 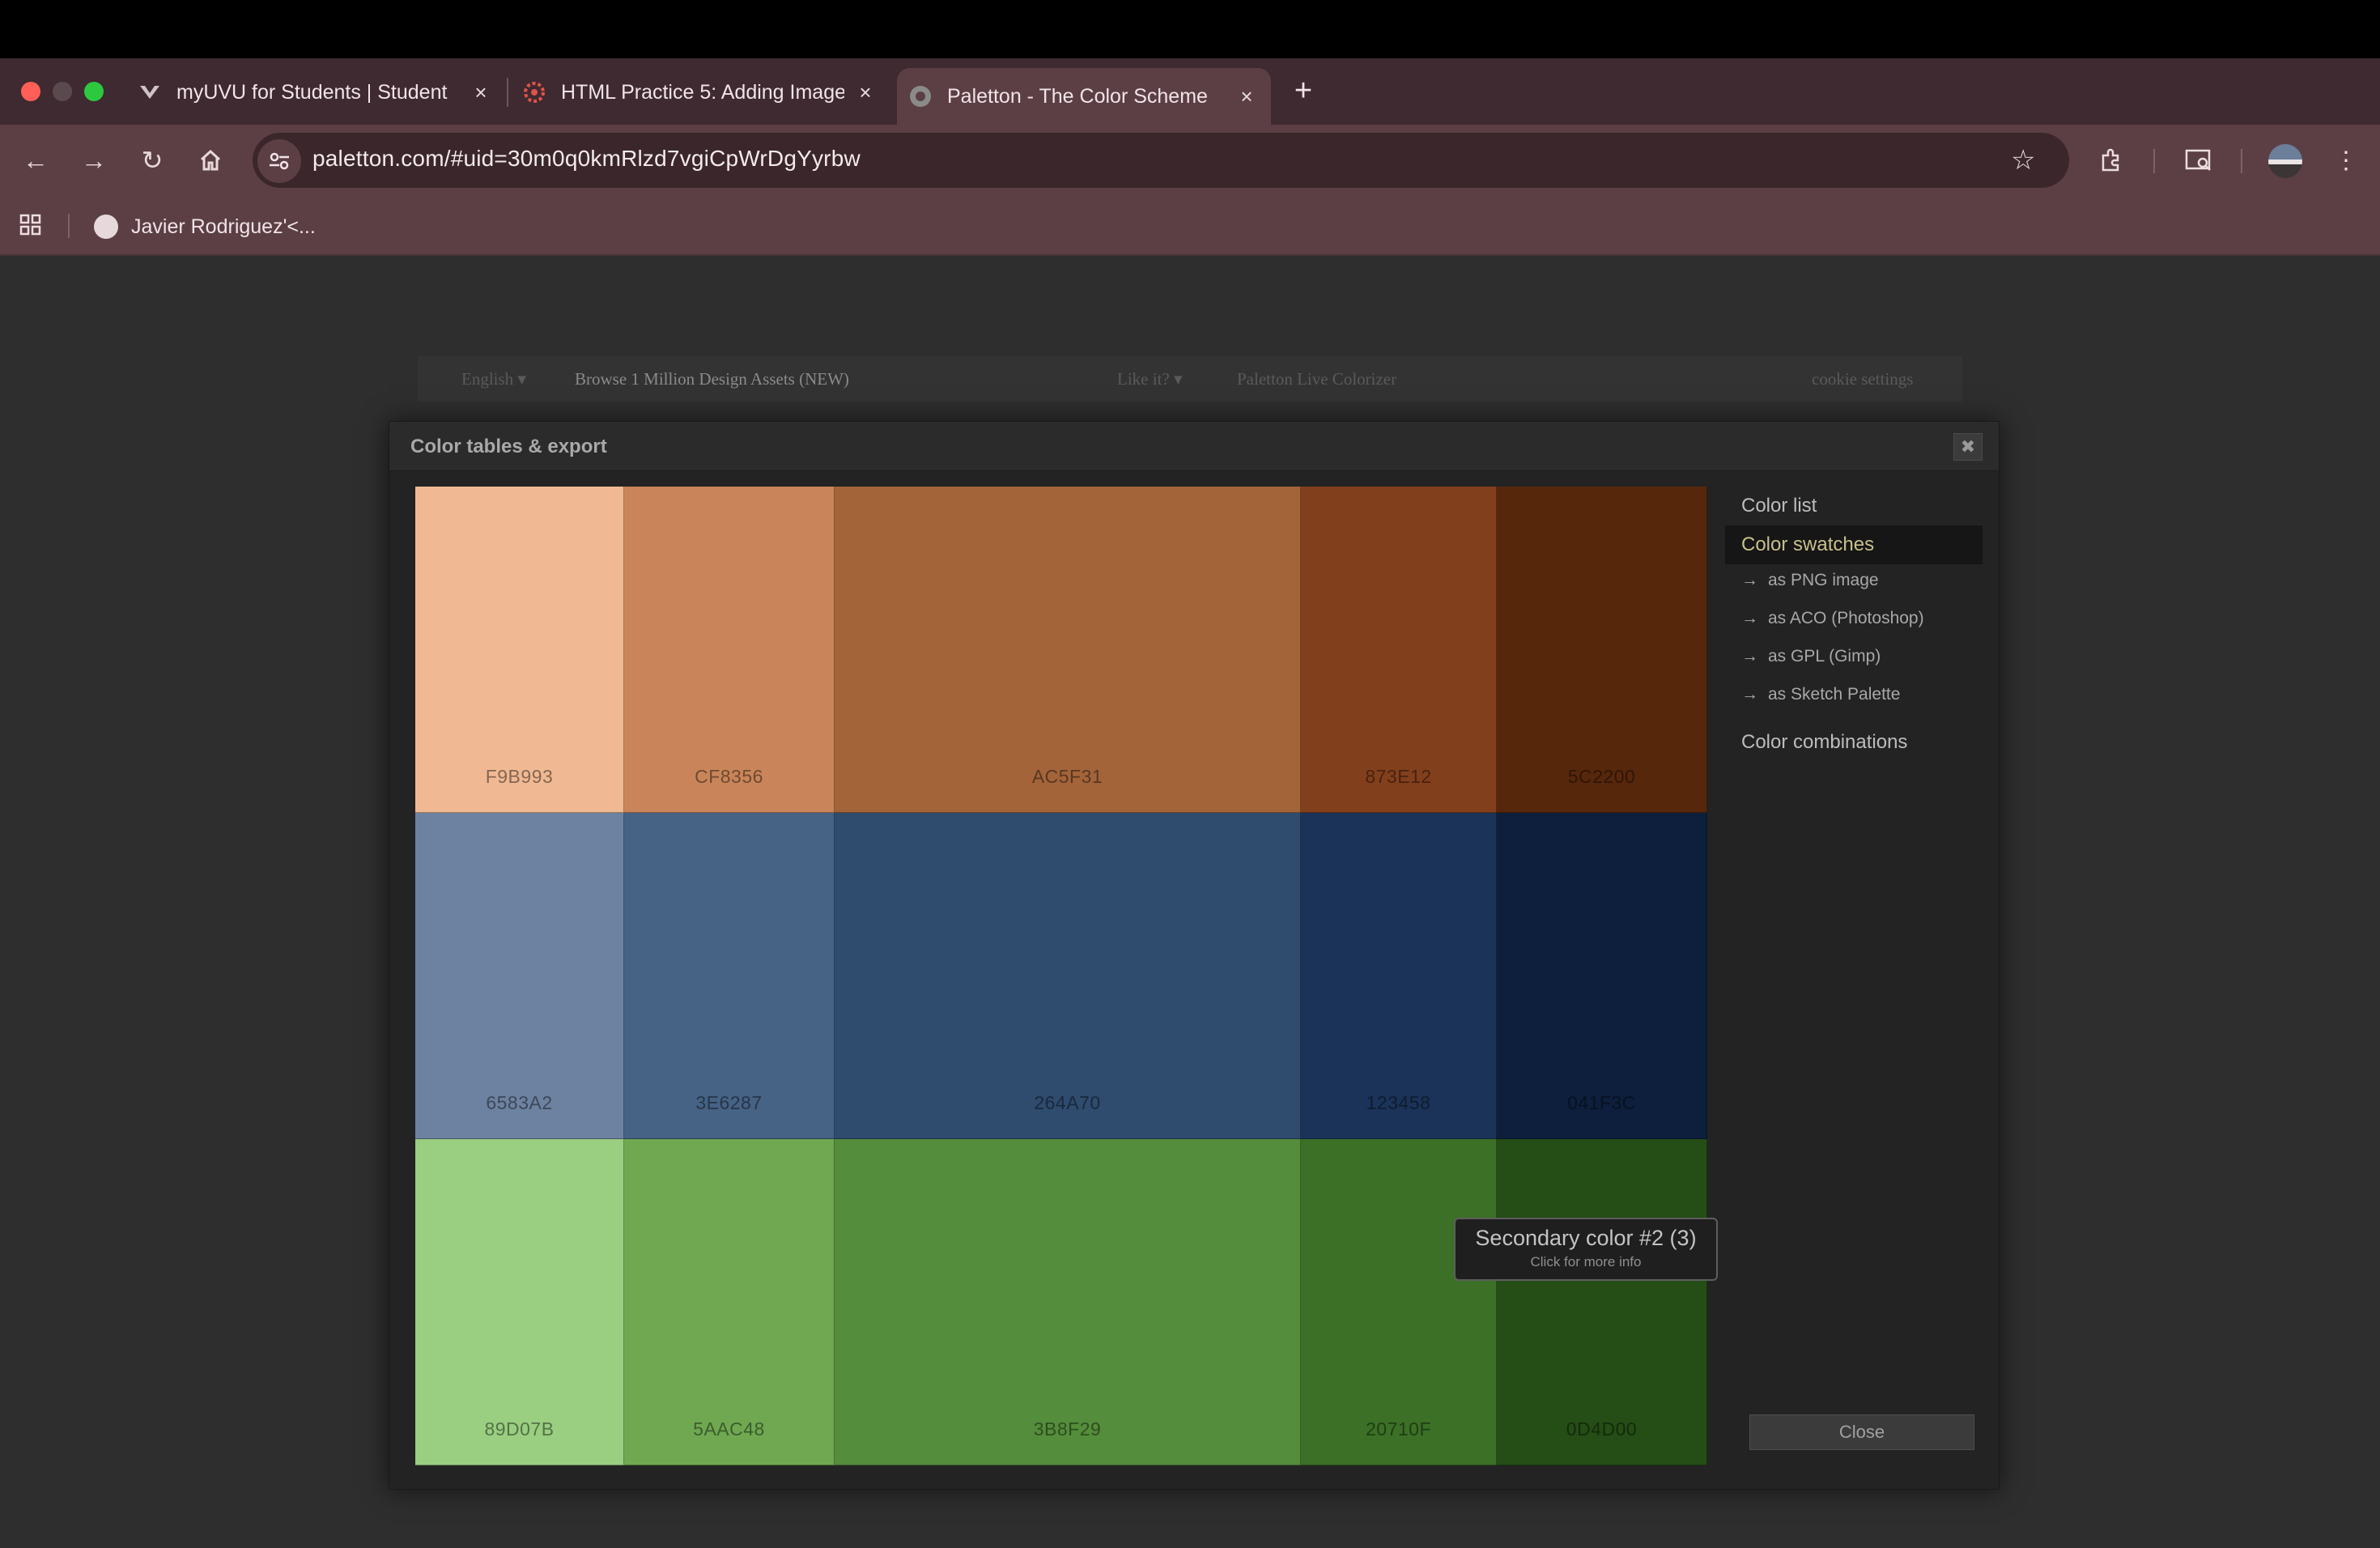 I want to click on close-button: Close, so click(x=1861, y=1432).